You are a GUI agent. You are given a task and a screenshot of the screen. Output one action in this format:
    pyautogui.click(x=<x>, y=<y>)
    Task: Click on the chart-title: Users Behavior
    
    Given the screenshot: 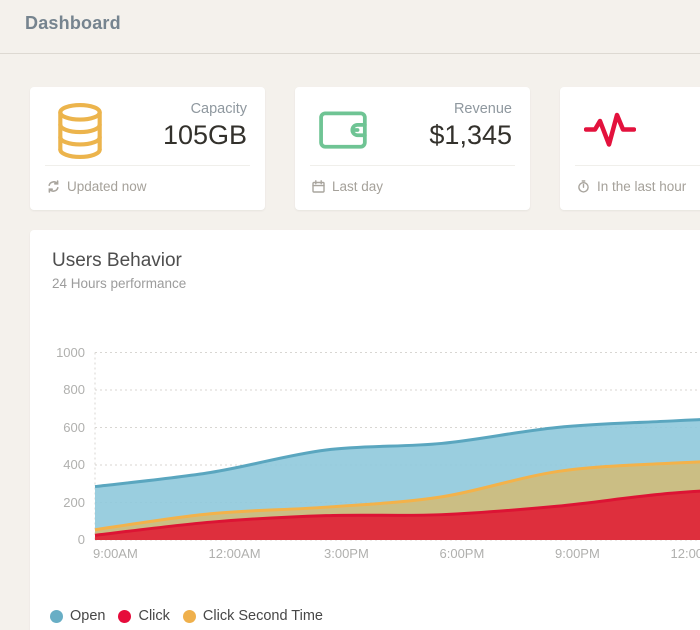 What is the action you would take?
    pyautogui.click(x=117, y=260)
    